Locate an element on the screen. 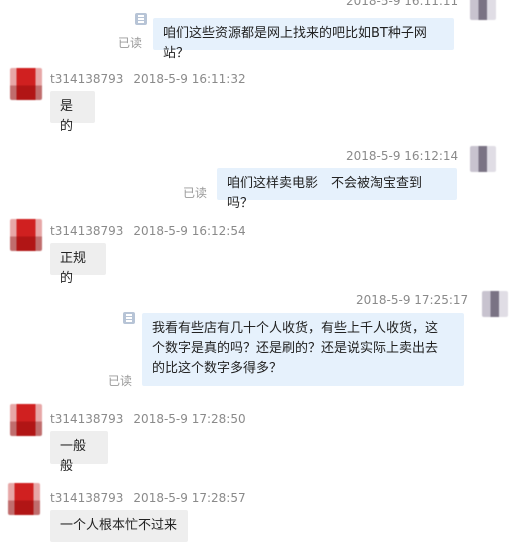 The height and width of the screenshot is (545, 512). message-bubble: 咱们这些资源都是网上找来的吧比如BT种子网站？ is located at coordinates (303, 39).